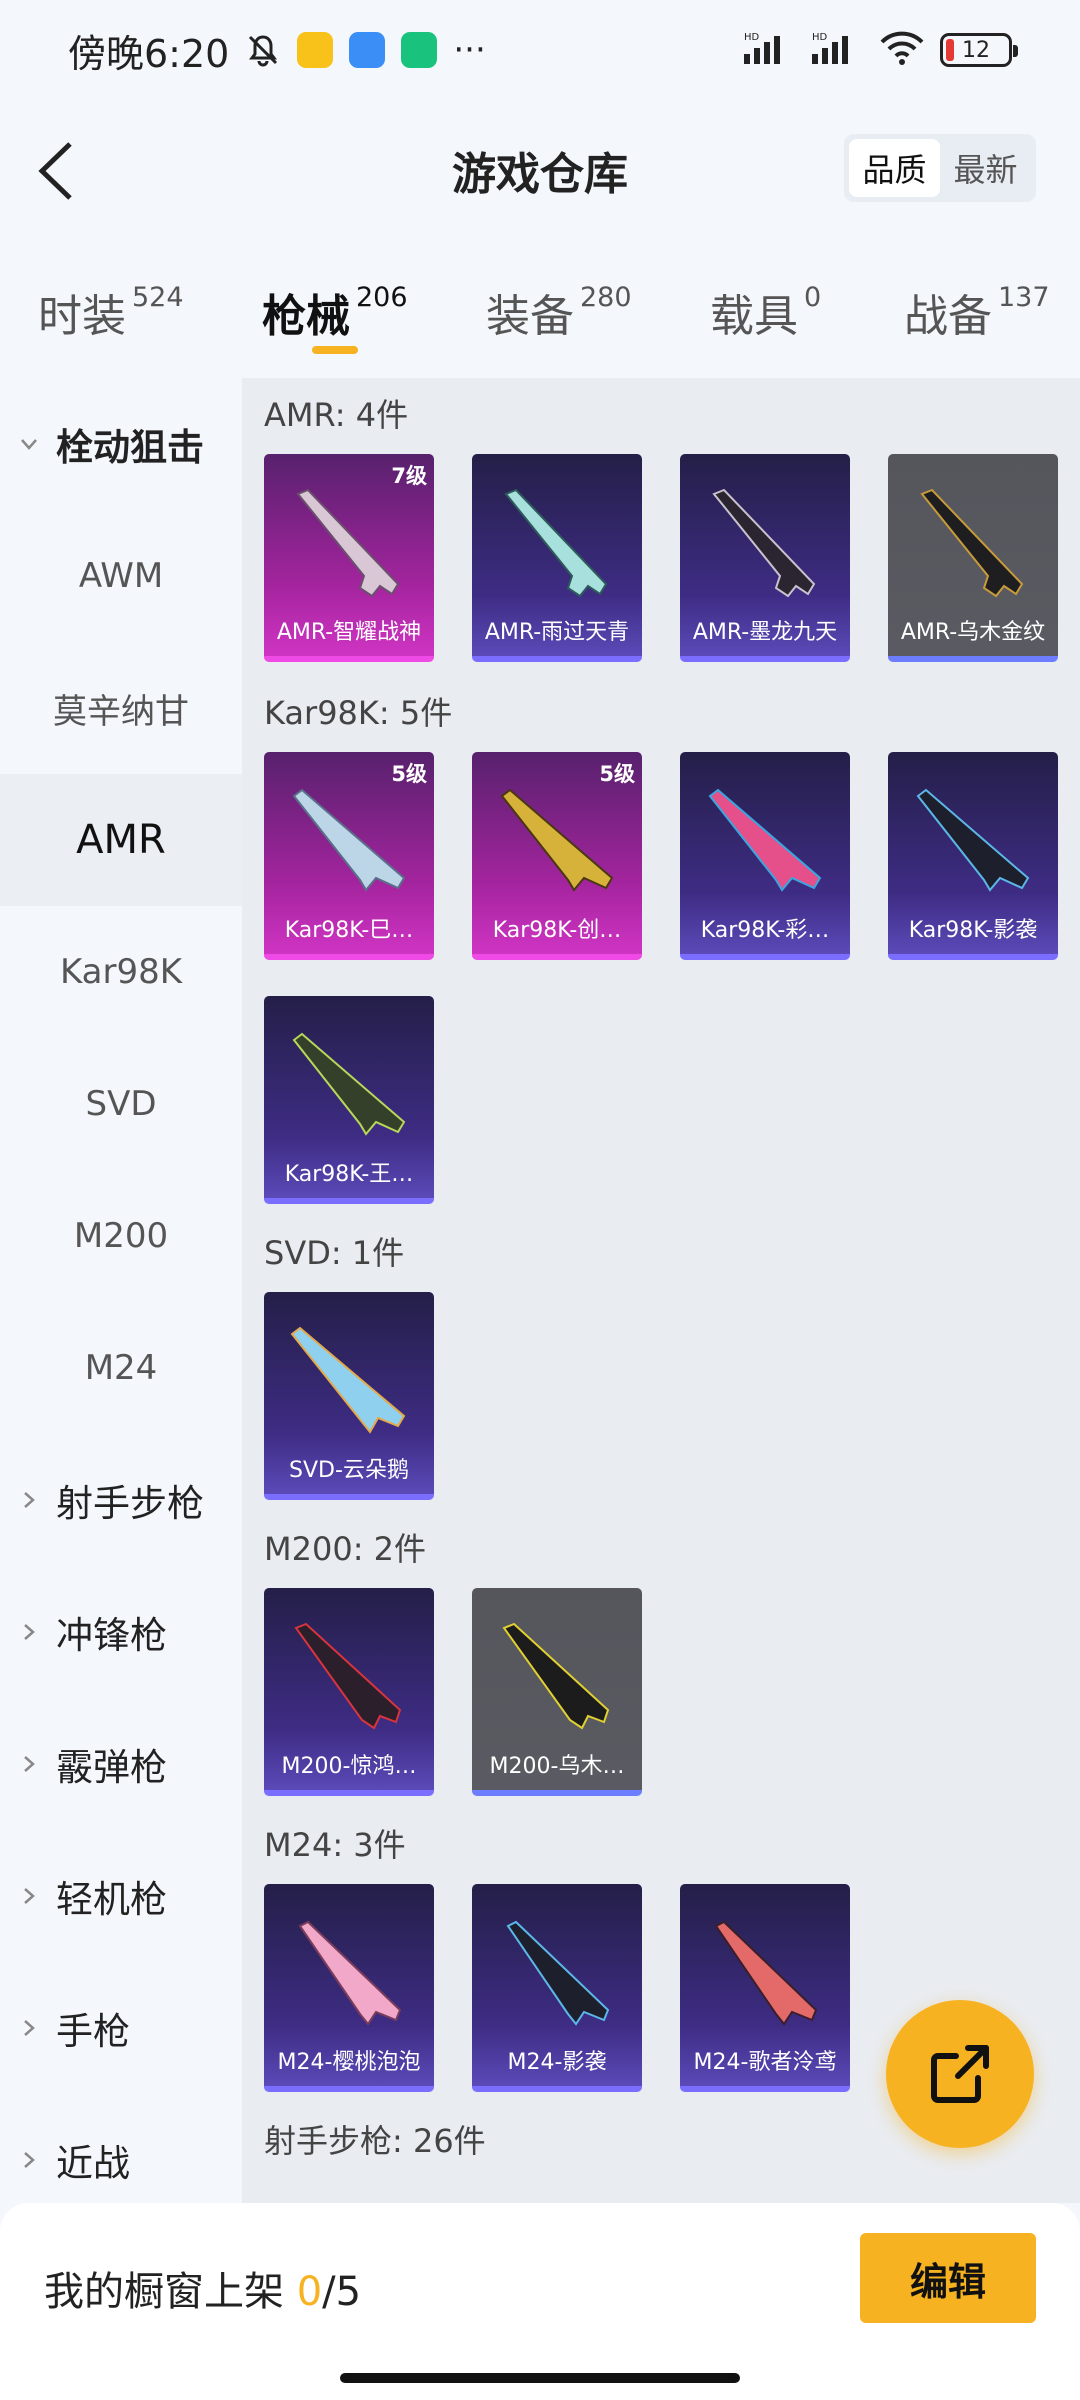  Describe the element at coordinates (342, 2292) in the screenshot. I see `showcase-total-count: /5` at that location.